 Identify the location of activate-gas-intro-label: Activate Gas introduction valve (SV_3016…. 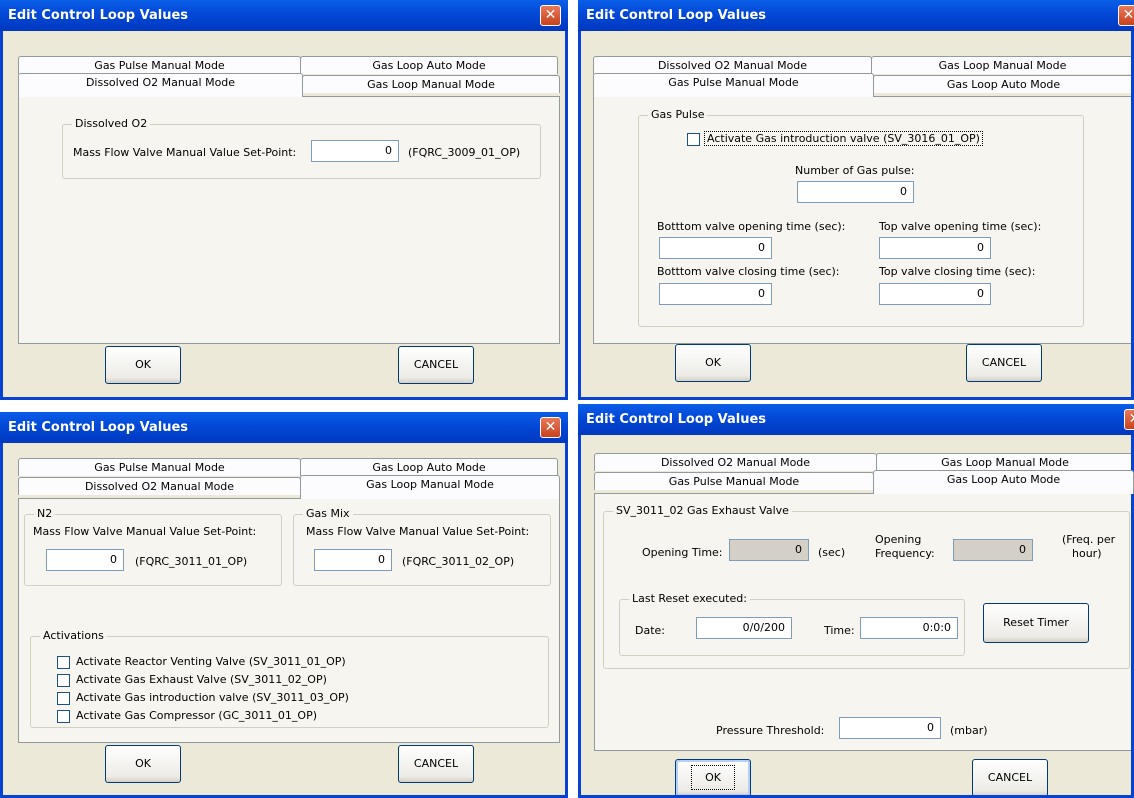
(843, 138).